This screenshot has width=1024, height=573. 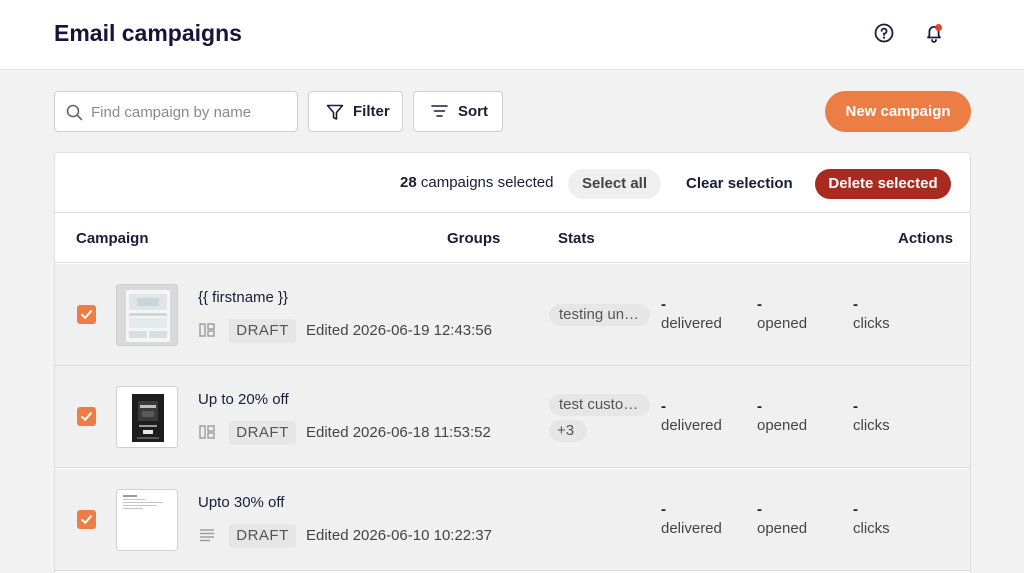 What do you see at coordinates (408, 182) in the screenshot?
I see `selection-count: 28` at bounding box center [408, 182].